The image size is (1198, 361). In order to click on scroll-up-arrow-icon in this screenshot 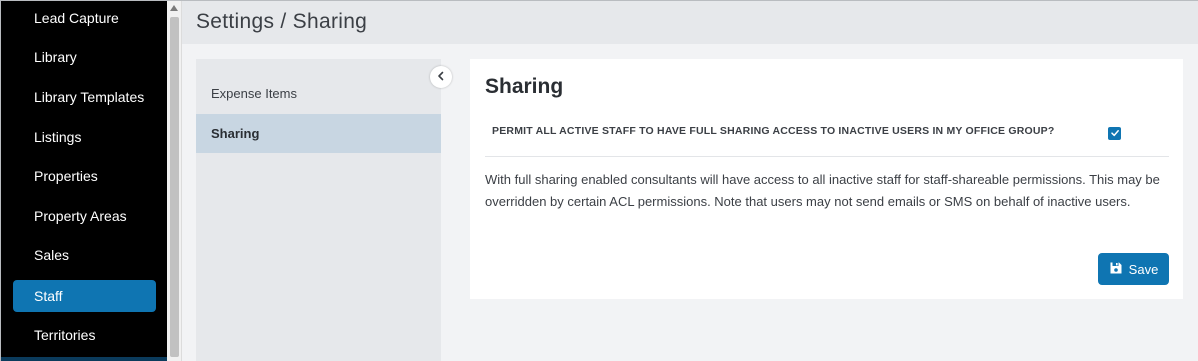, I will do `click(174, 8)`.